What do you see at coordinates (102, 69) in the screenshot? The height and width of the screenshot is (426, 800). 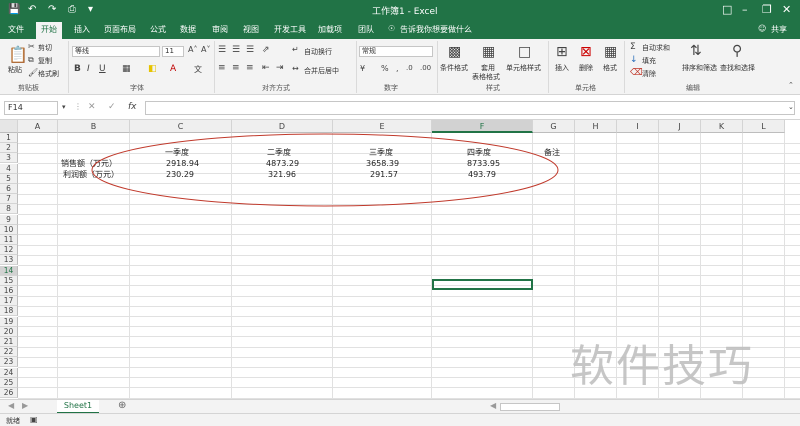 I see `underline-icon: U` at bounding box center [102, 69].